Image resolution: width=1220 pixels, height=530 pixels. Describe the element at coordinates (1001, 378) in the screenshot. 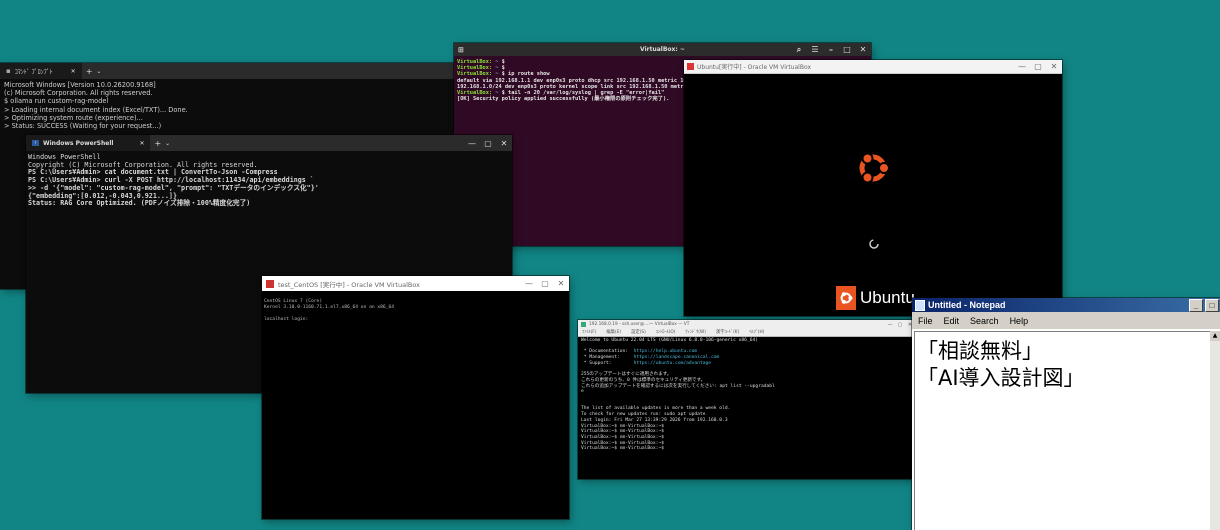

I see `text-line: 「AI導入設計図」` at that location.